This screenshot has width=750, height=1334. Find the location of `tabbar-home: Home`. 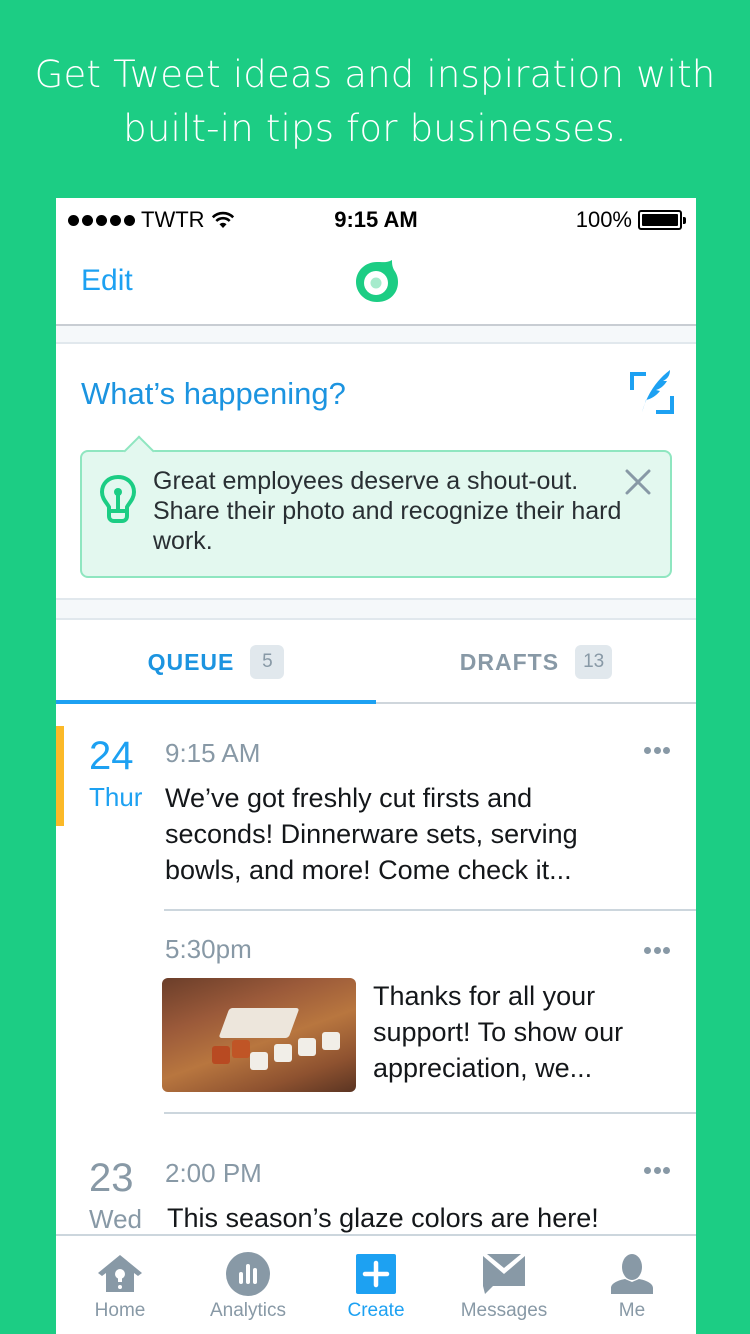

tabbar-home: Home is located at coordinates (120, 1285).